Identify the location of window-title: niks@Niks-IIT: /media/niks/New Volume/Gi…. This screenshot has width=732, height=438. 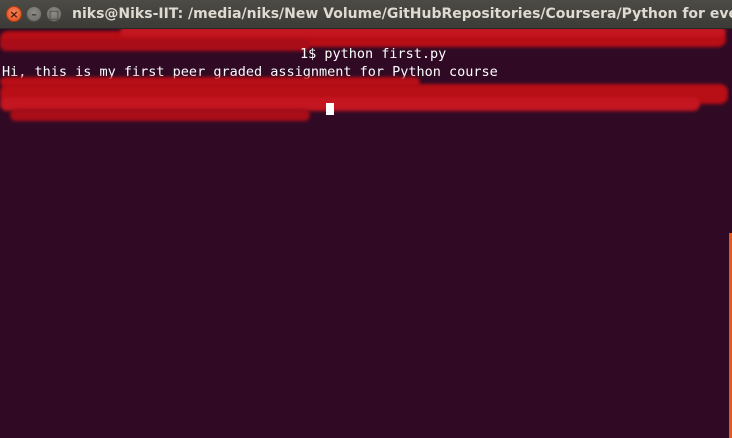
(402, 14).